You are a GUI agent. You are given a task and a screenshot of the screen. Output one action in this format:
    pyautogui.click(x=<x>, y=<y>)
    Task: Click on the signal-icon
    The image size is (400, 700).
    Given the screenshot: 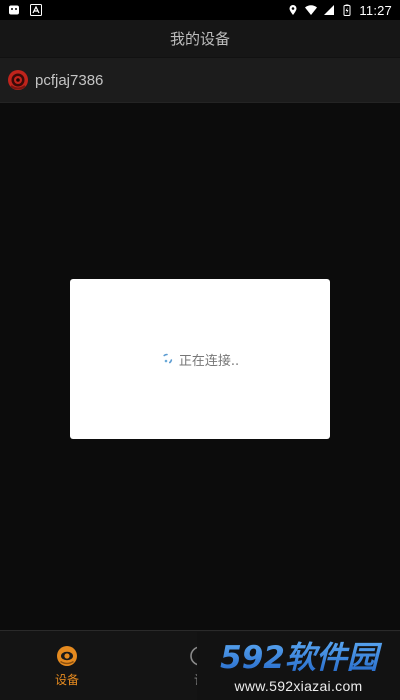 What is the action you would take?
    pyautogui.click(x=329, y=10)
    